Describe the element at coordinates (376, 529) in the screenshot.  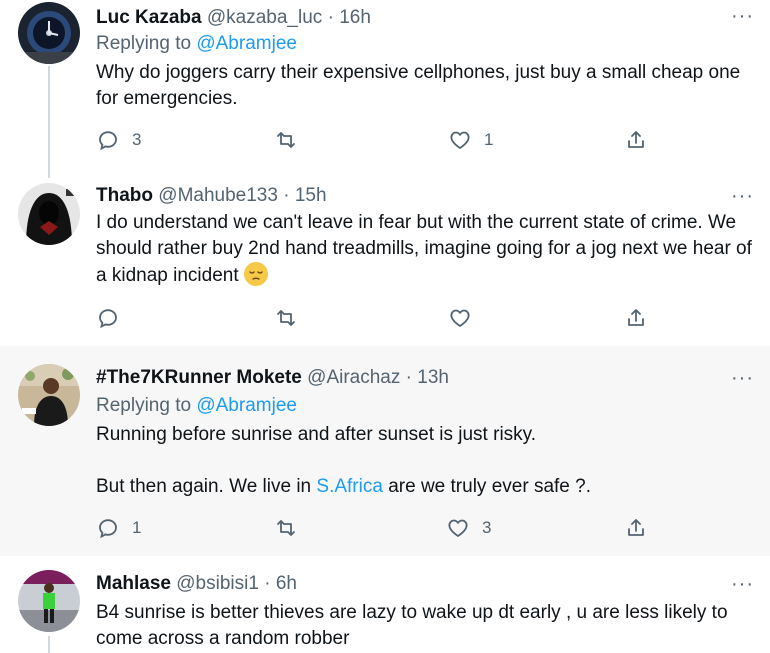
I see `tweet-actions: 1 3` at that location.